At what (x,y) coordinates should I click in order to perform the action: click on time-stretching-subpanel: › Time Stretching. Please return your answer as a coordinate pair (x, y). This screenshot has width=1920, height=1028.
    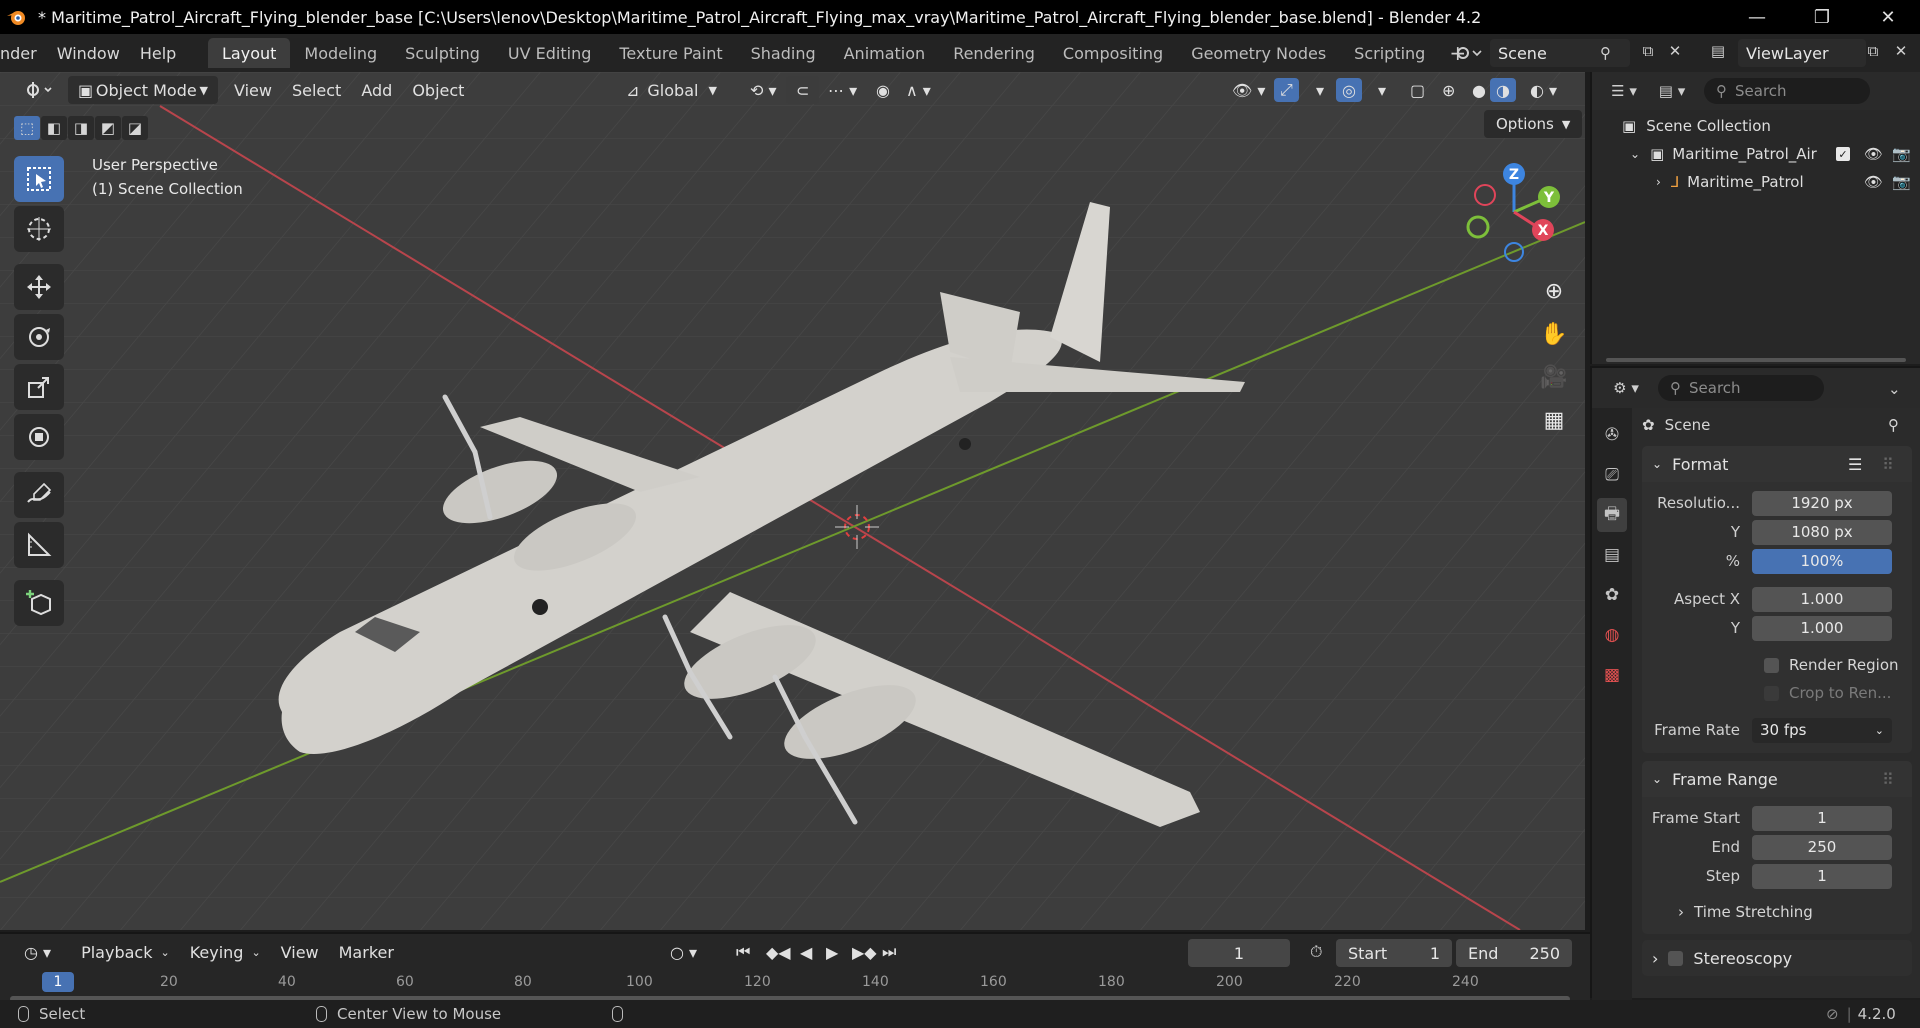
    Looking at the image, I should click on (1777, 912).